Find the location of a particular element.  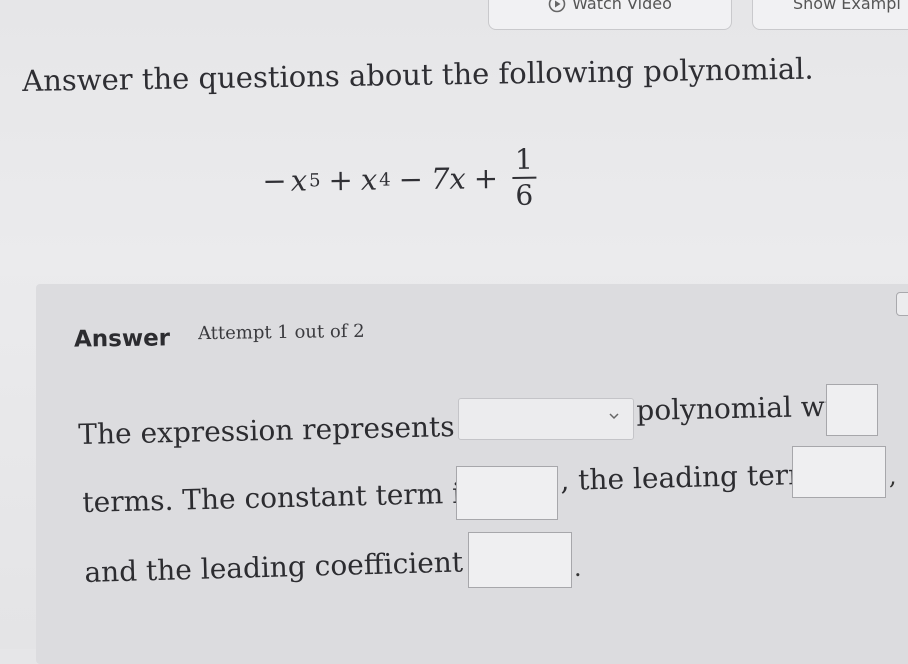

constant-term-input is located at coordinates (507, 493).